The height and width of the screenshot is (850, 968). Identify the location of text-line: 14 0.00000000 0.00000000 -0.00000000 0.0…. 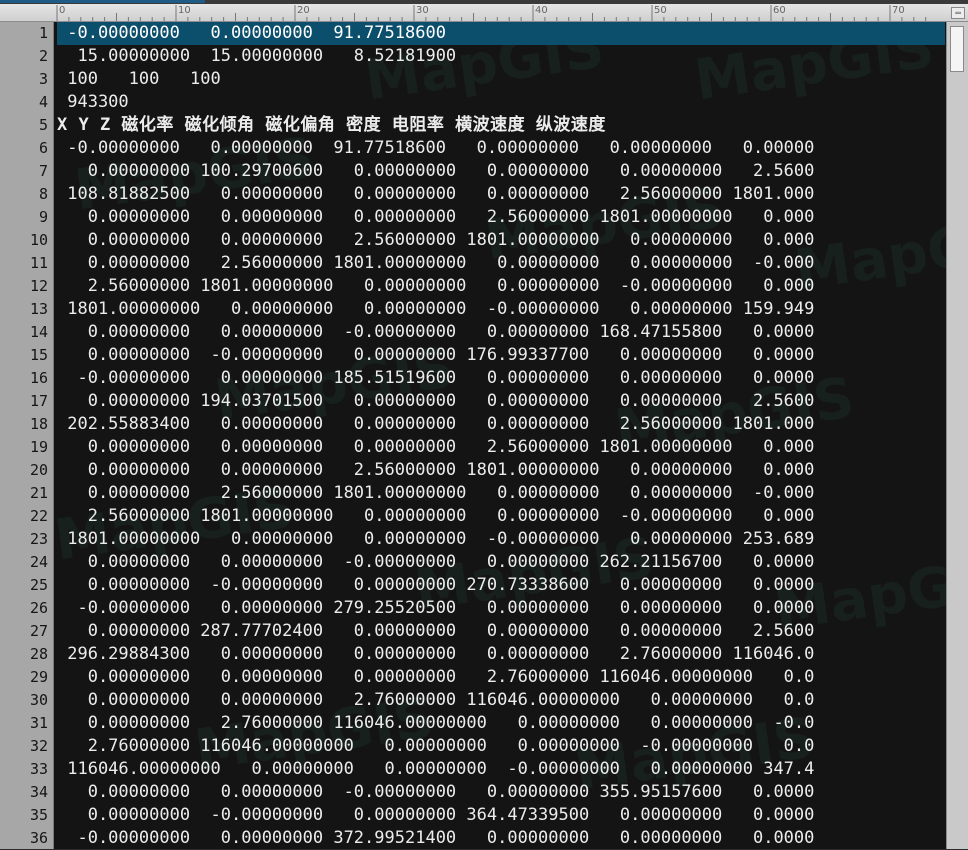
(484, 332).